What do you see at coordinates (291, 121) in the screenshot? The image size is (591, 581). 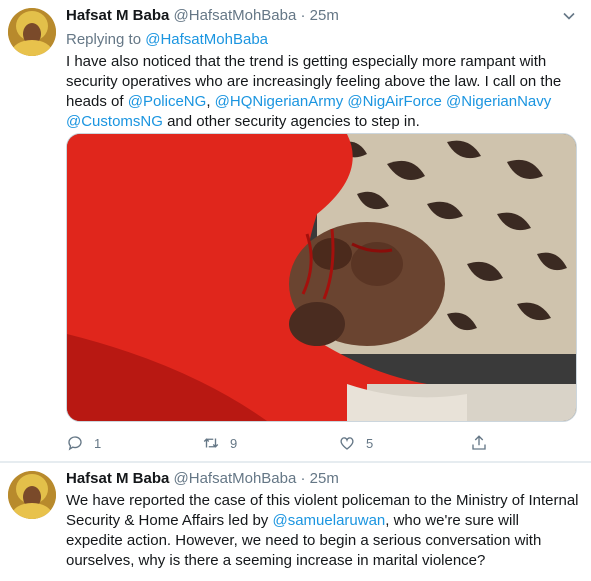 I see `tweet-text-part: and other security agencies to step in.` at bounding box center [291, 121].